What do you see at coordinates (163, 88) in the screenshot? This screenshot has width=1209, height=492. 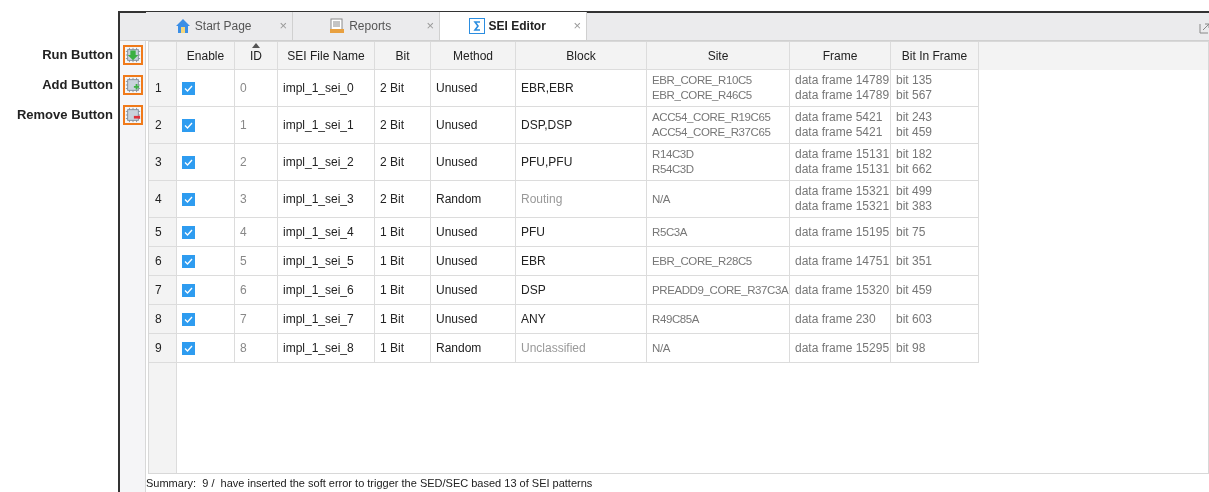 I see `row-number: 1` at bounding box center [163, 88].